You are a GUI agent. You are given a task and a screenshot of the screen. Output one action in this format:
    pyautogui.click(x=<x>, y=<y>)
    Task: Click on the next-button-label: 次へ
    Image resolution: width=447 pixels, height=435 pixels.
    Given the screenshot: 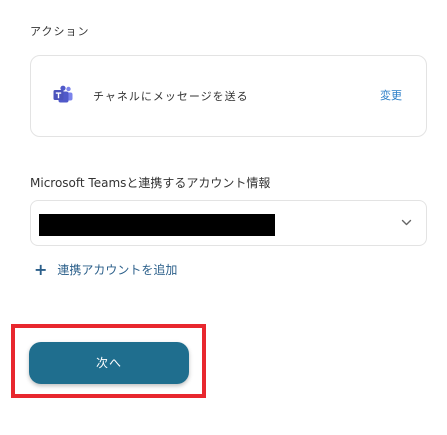 What is the action you would take?
    pyautogui.click(x=108, y=363)
    